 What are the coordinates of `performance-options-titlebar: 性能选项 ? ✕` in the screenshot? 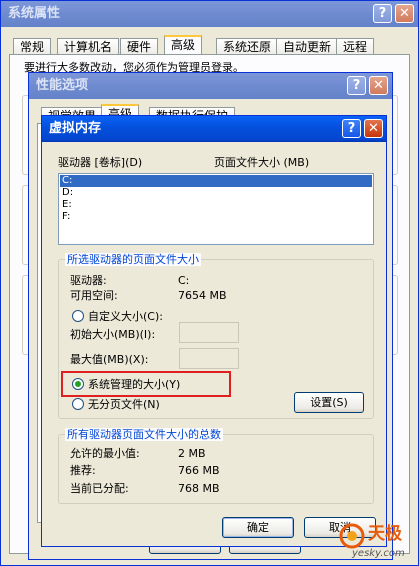 It's located at (210, 86).